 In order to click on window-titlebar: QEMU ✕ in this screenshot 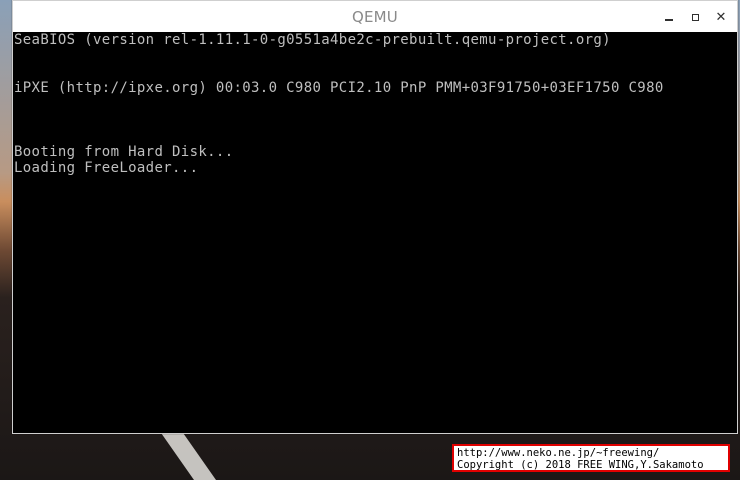, I will do `click(375, 17)`.